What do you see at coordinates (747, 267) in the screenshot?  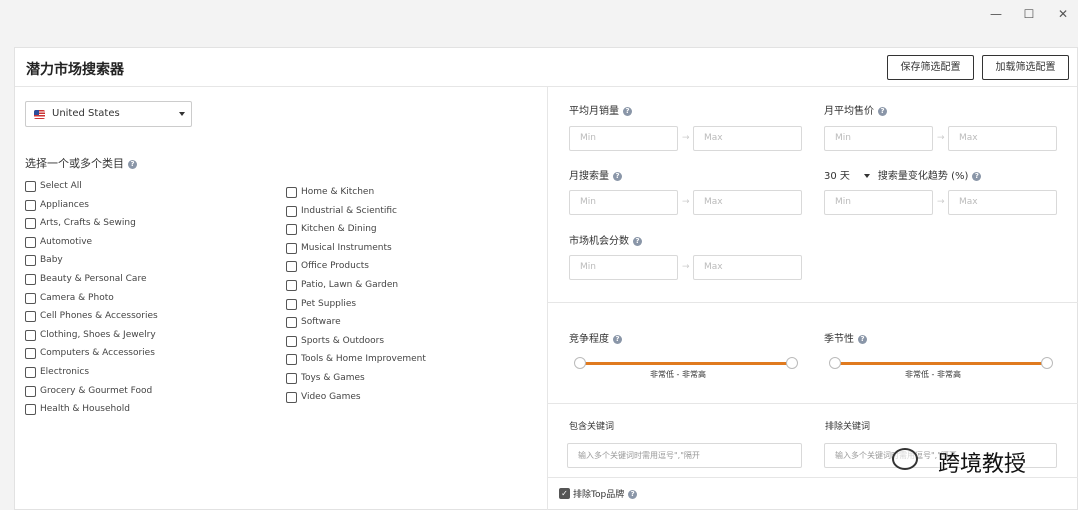 I see `opportunity-score-max-input: Max` at bounding box center [747, 267].